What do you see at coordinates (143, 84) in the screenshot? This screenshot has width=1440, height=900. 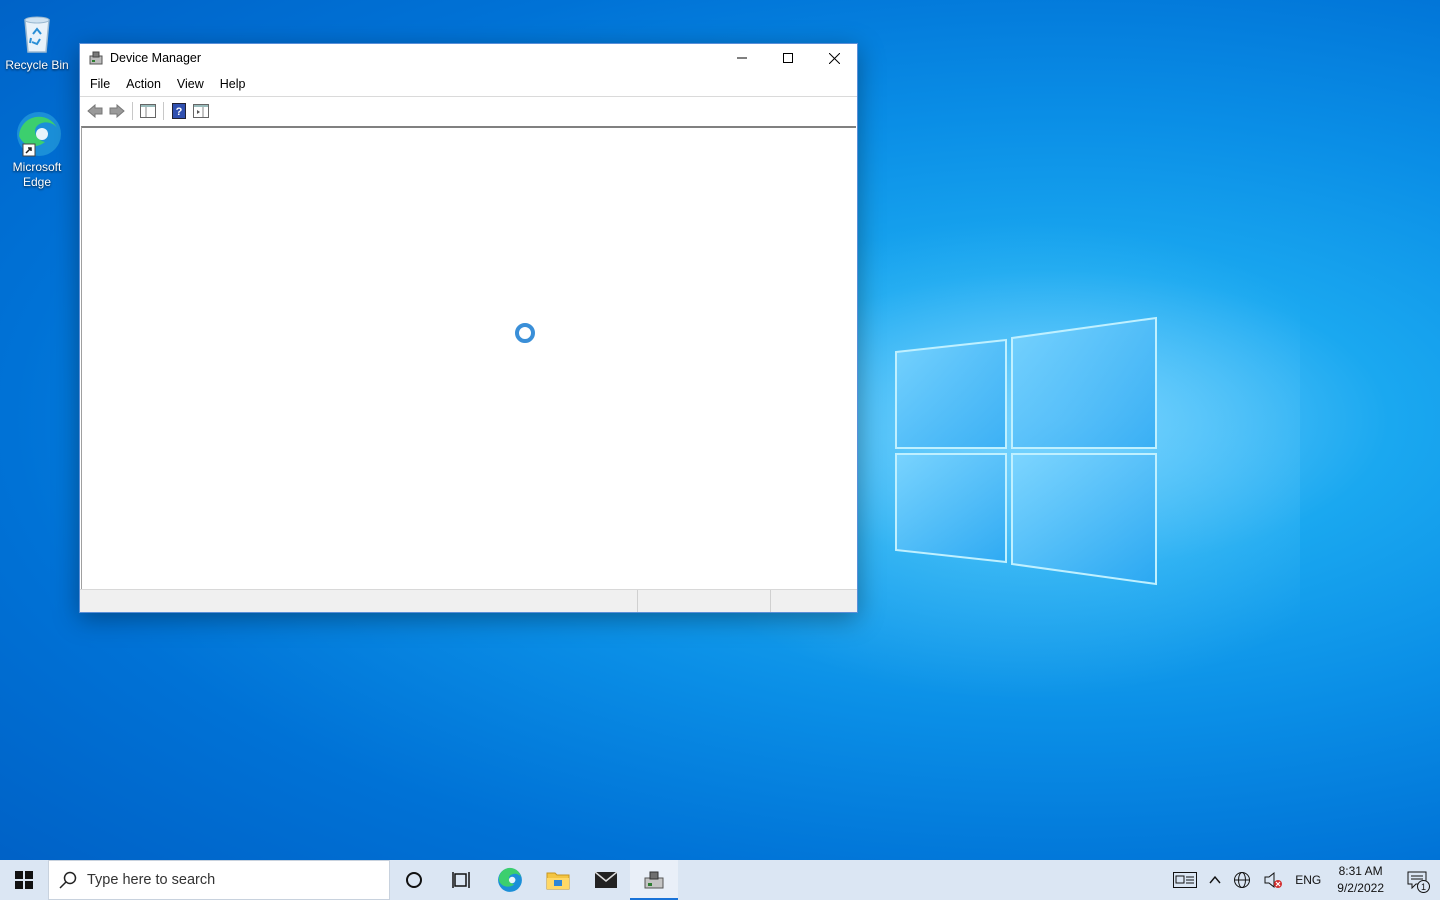 I see `menu-action: Action` at bounding box center [143, 84].